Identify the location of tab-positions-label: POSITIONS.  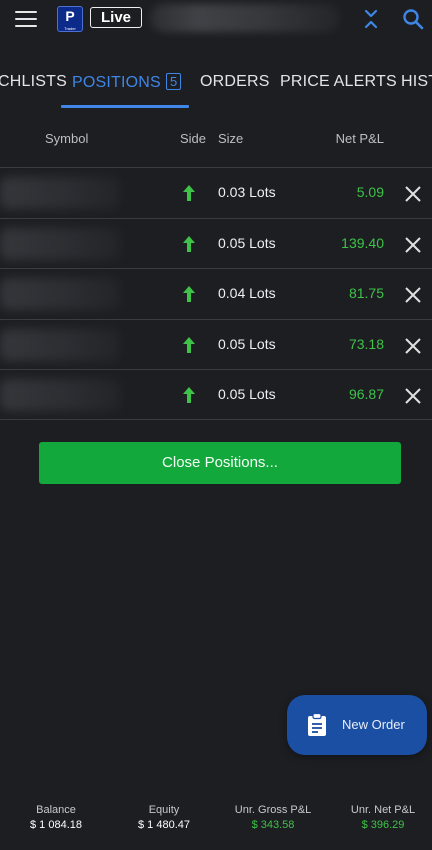
(116, 82).